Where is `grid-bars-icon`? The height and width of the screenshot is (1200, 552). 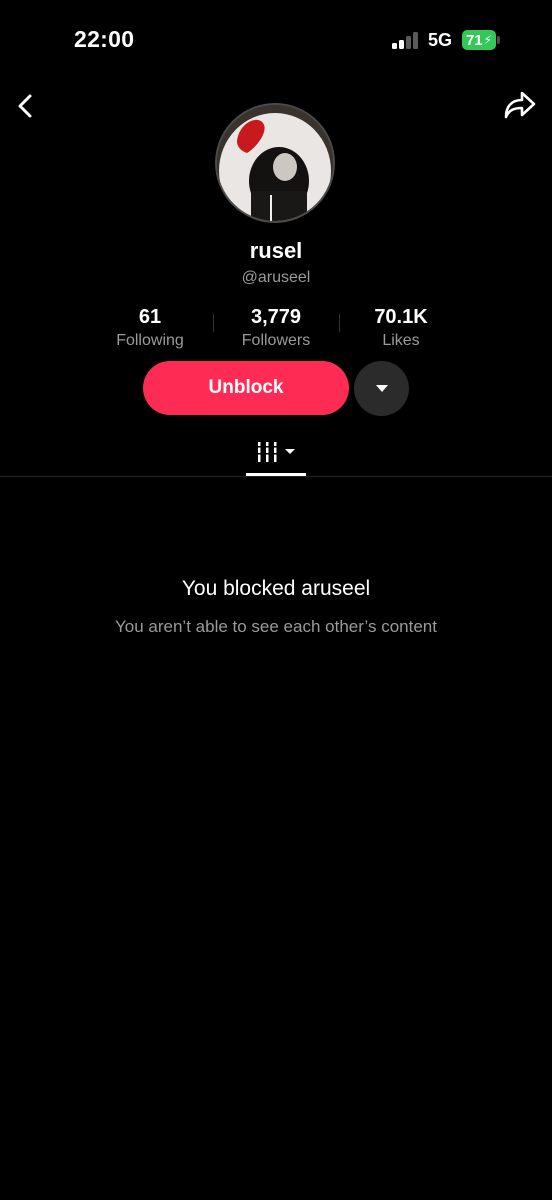 grid-bars-icon is located at coordinates (274, 452).